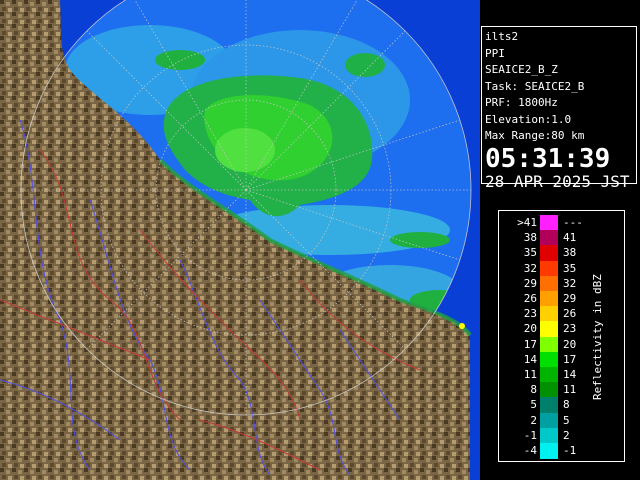 This screenshot has height=480, width=640. Describe the element at coordinates (597, 337) in the screenshot. I see `legend-title: Reflectivity in dBZ` at that location.